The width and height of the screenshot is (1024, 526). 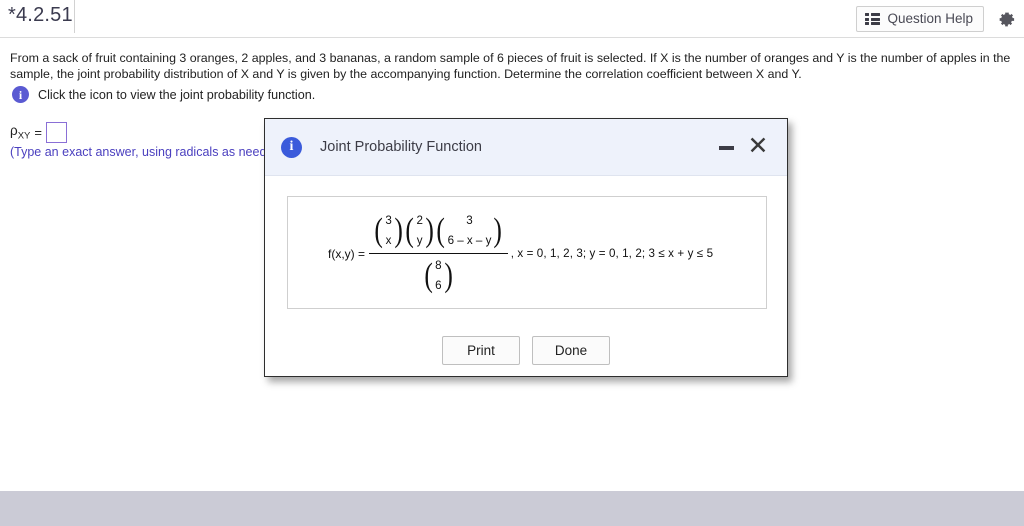 I want to click on formula-fraction: ( 3 x ) ( 2 y) (3 6 – x – y) (8 6), so click(x=438, y=253).